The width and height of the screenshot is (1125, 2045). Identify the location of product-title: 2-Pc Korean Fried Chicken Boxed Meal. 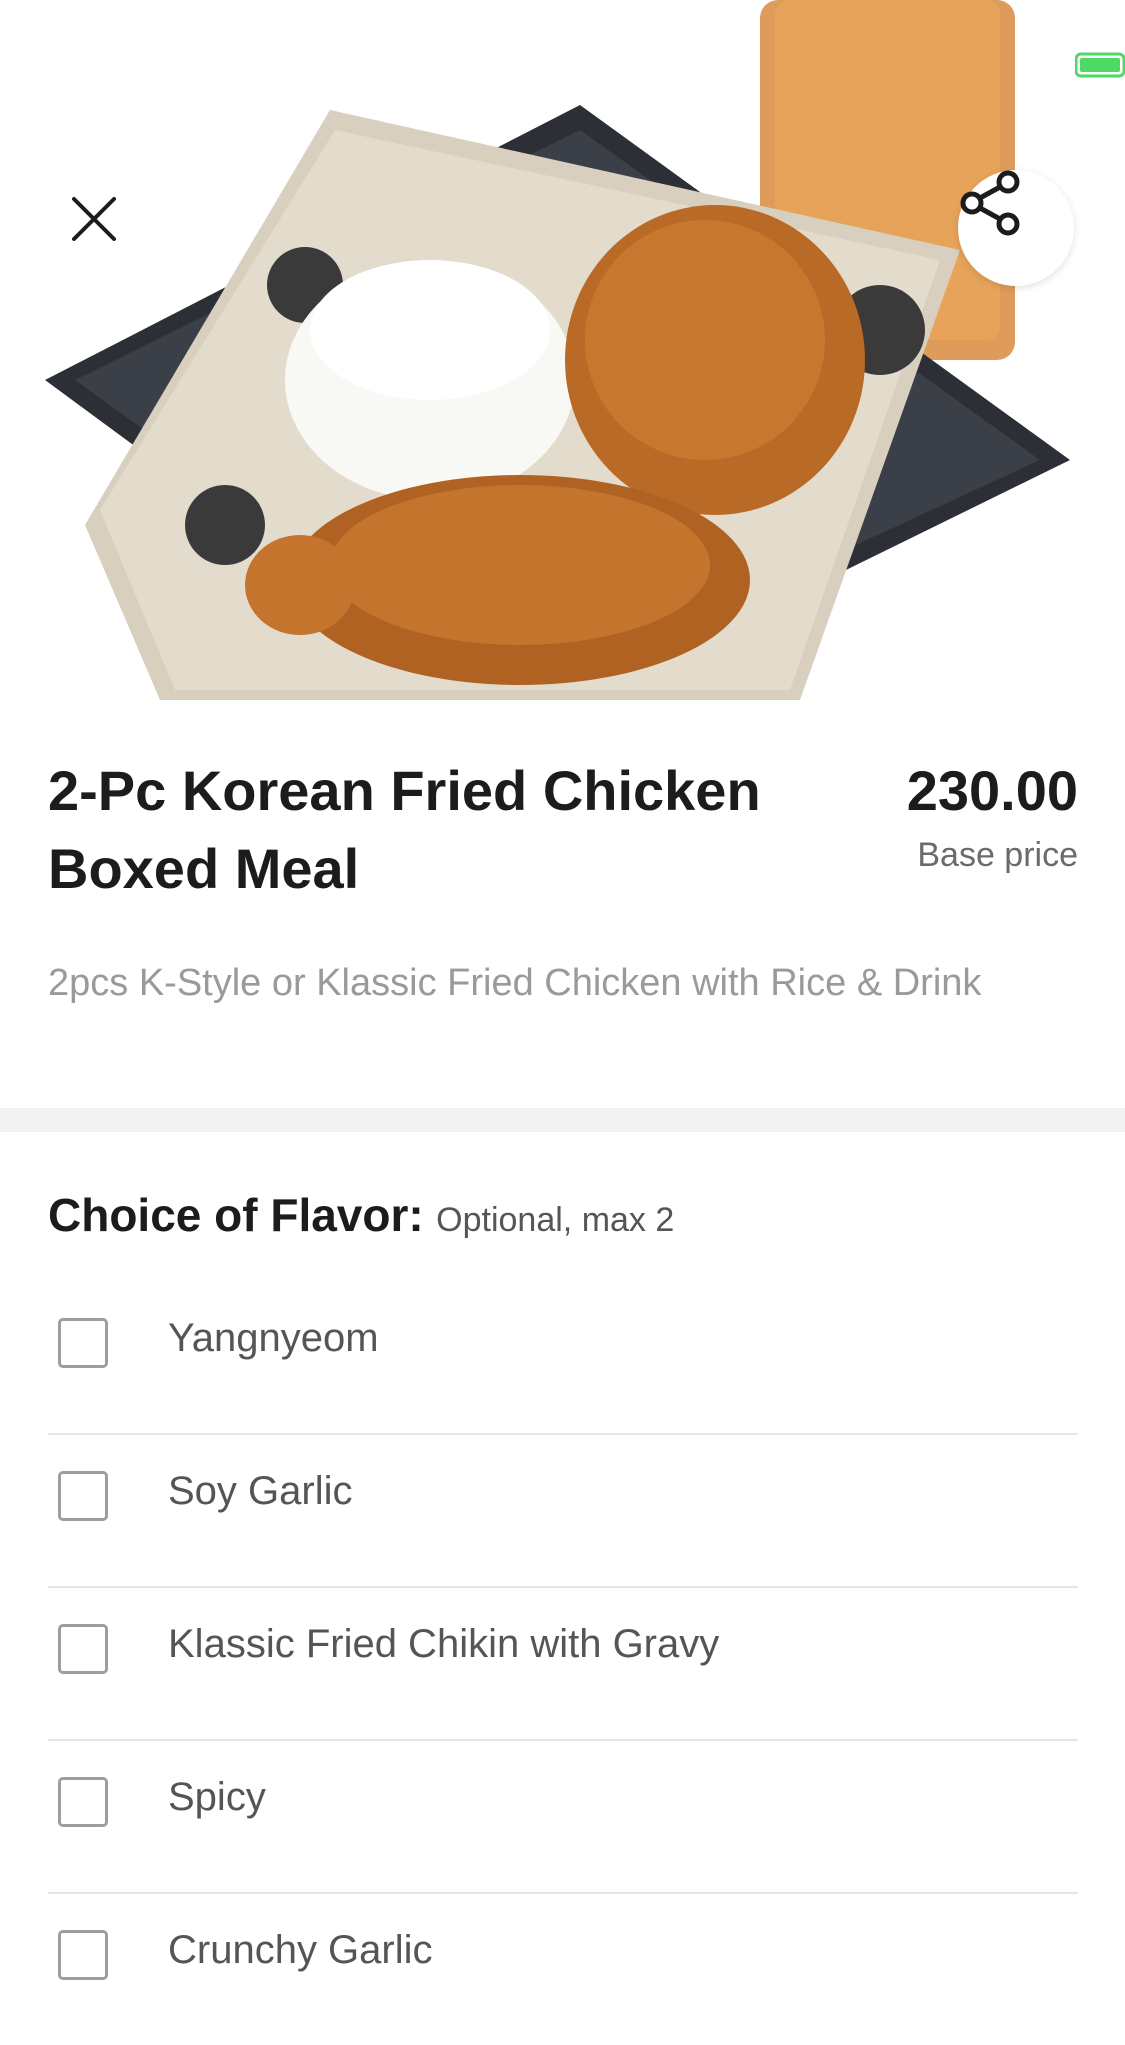
(404, 829).